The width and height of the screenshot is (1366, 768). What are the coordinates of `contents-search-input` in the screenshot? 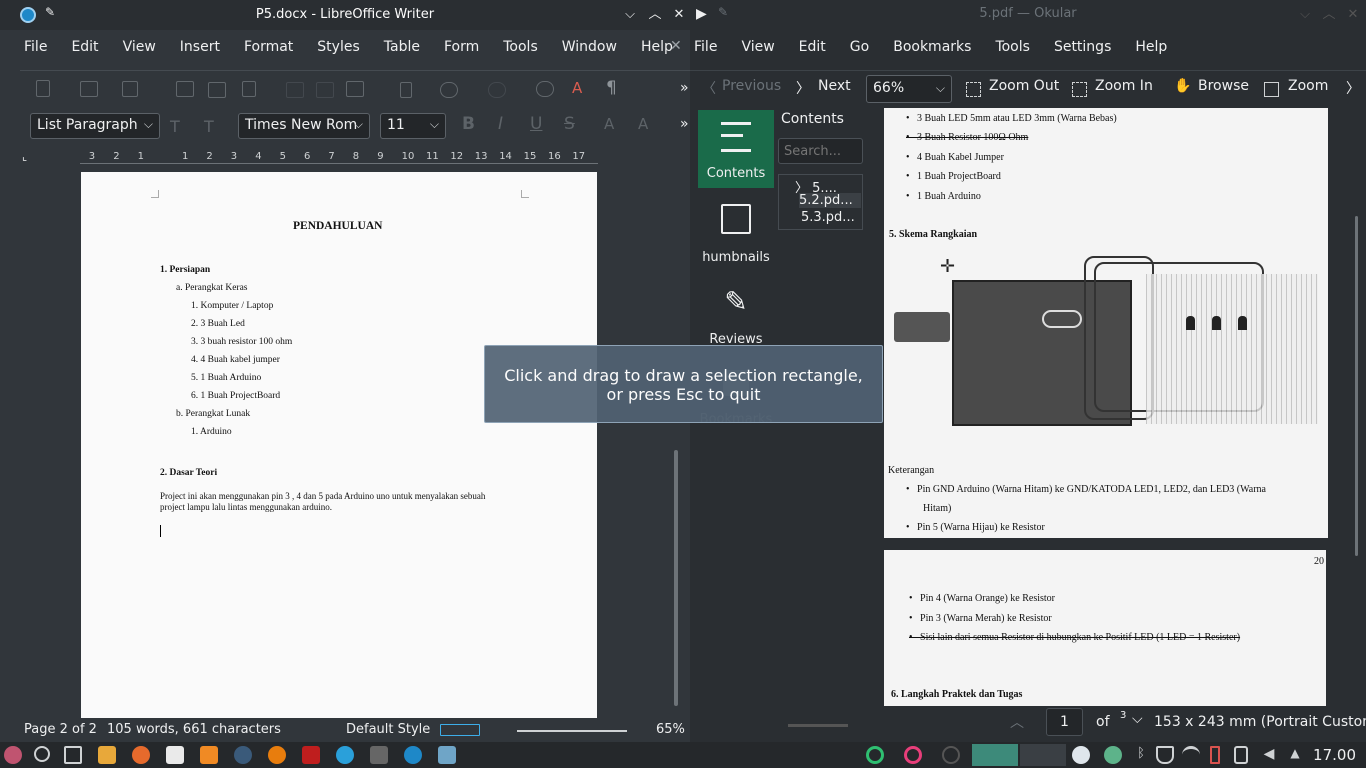 It's located at (820, 151).